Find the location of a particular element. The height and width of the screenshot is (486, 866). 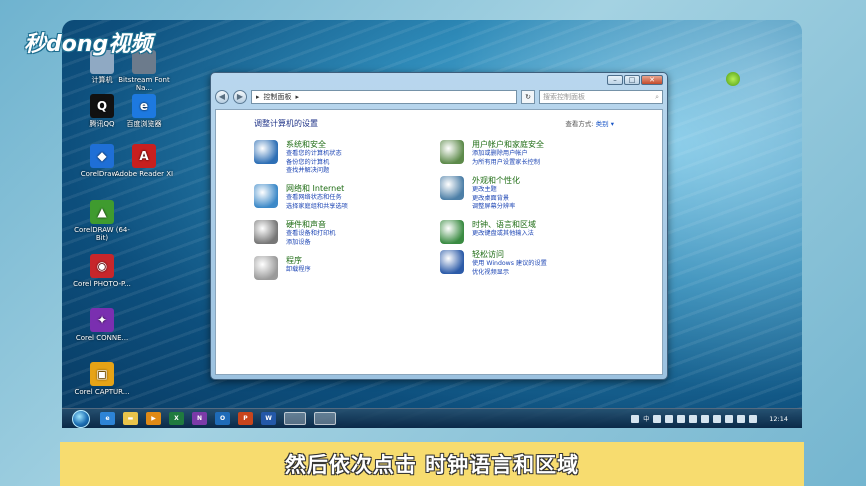

app-icon: Q is located at coordinates (102, 106).